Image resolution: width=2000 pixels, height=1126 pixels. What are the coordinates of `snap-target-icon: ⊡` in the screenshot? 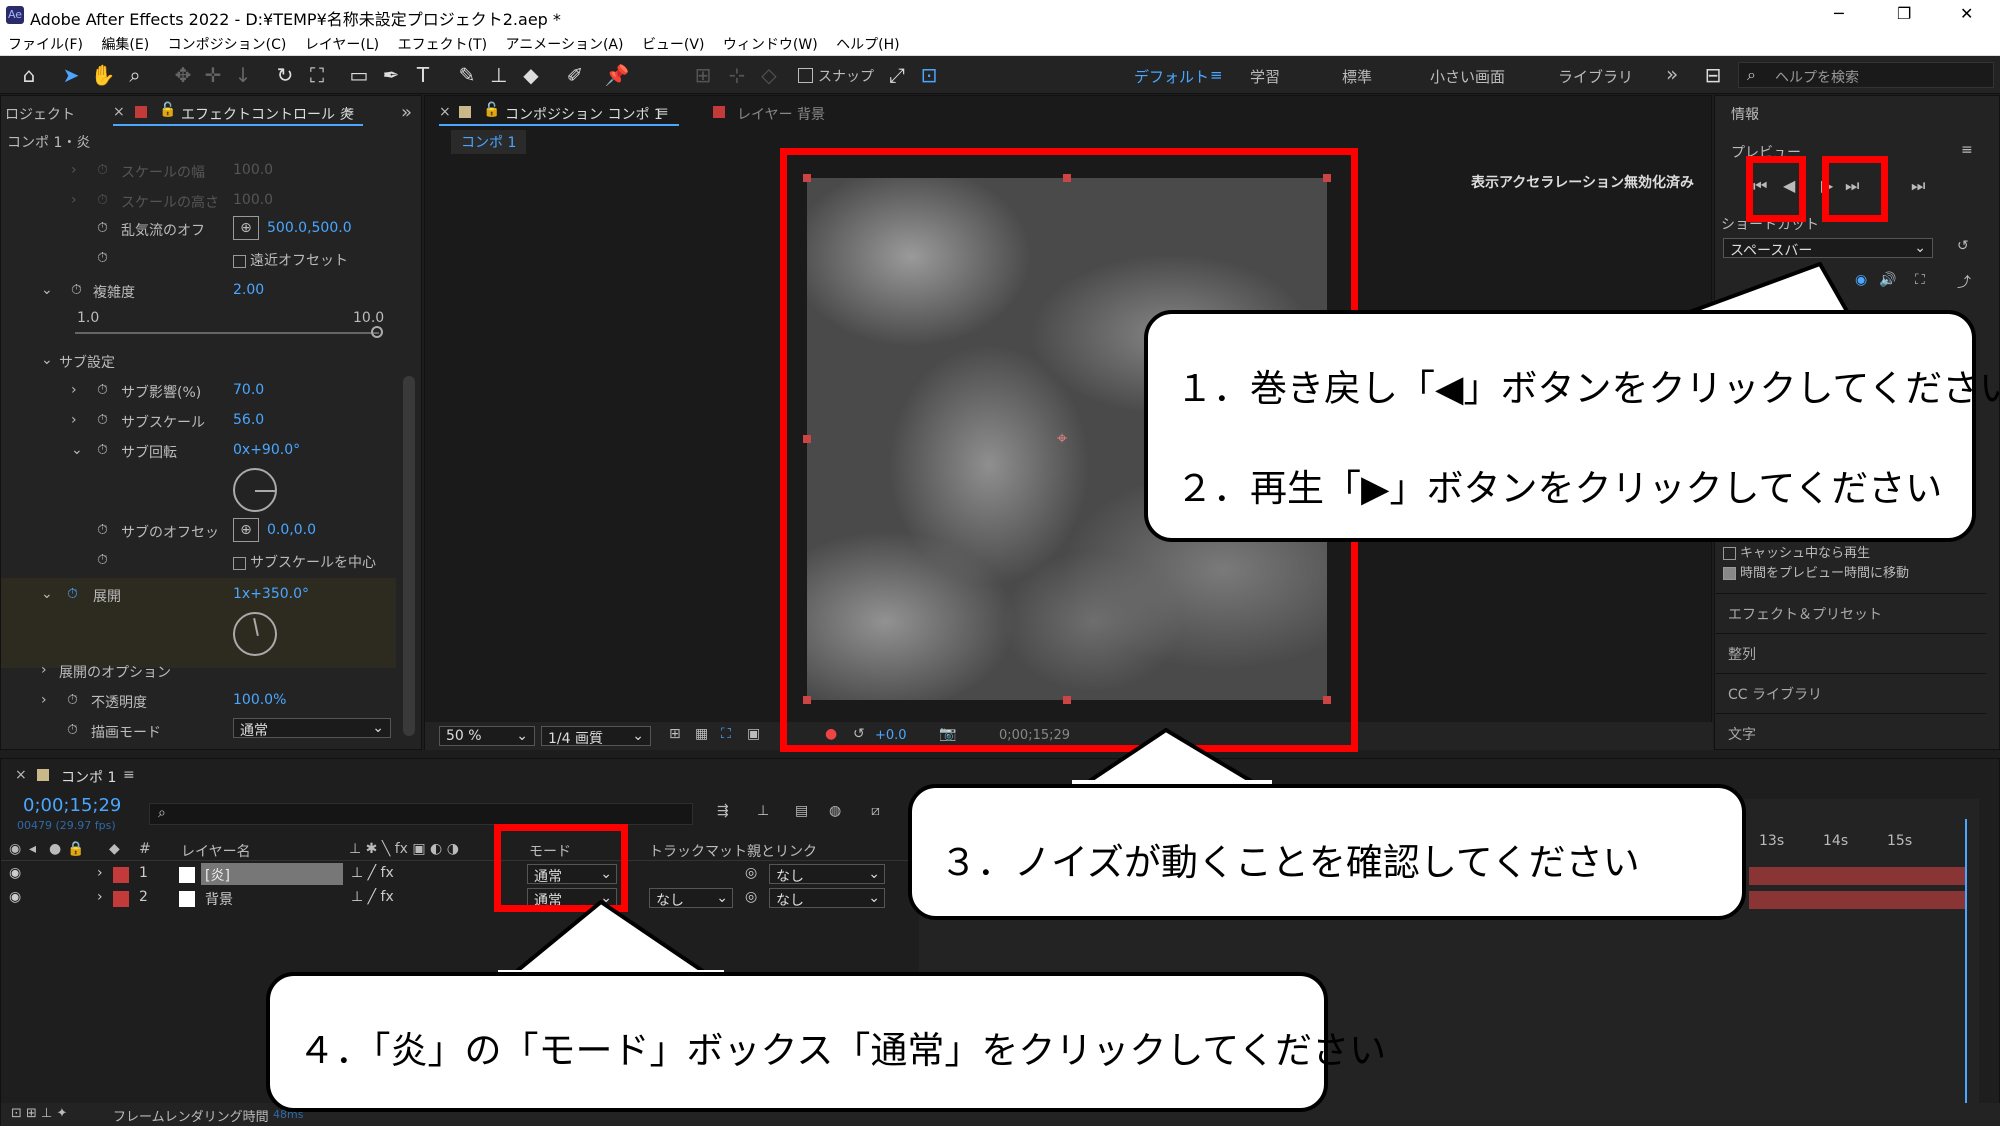 It's located at (929, 75).